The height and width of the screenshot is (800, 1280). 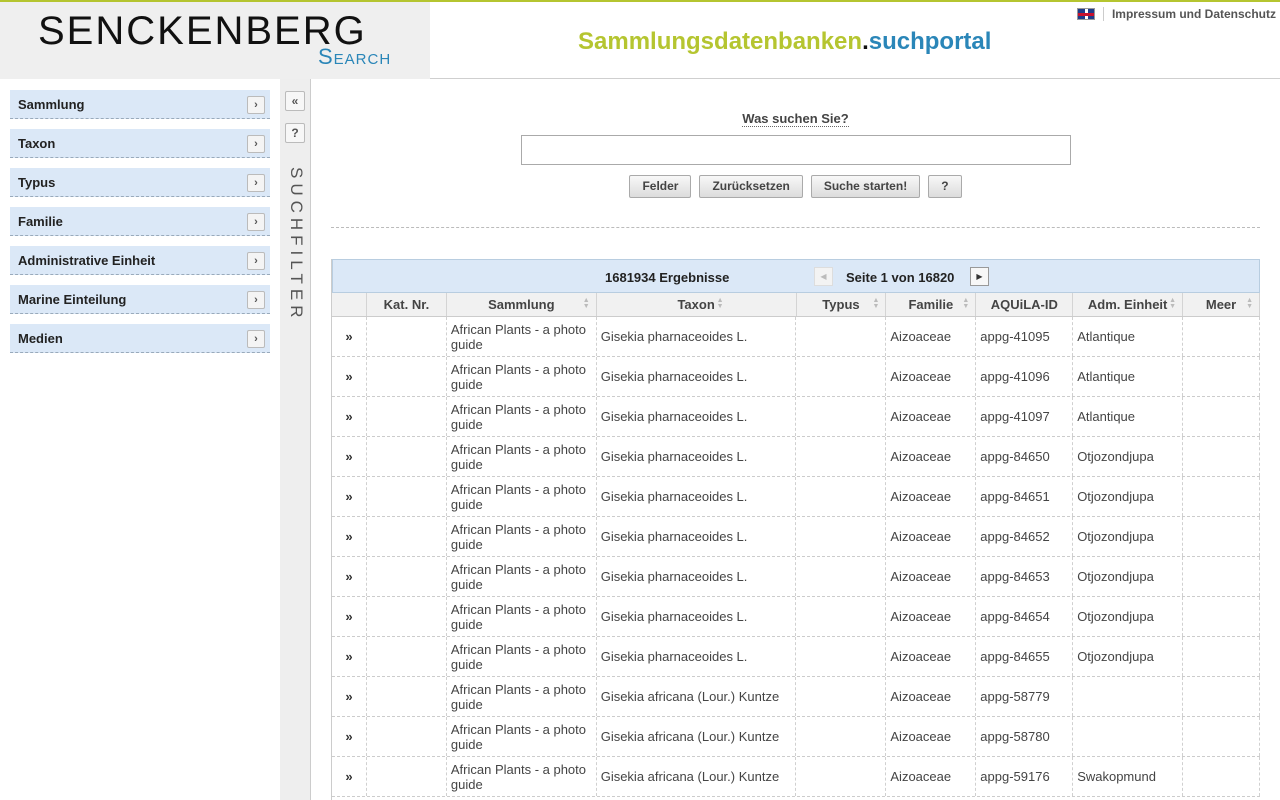 I want to click on cell-adm-einheit: Swakopmund, so click(x=1128, y=776).